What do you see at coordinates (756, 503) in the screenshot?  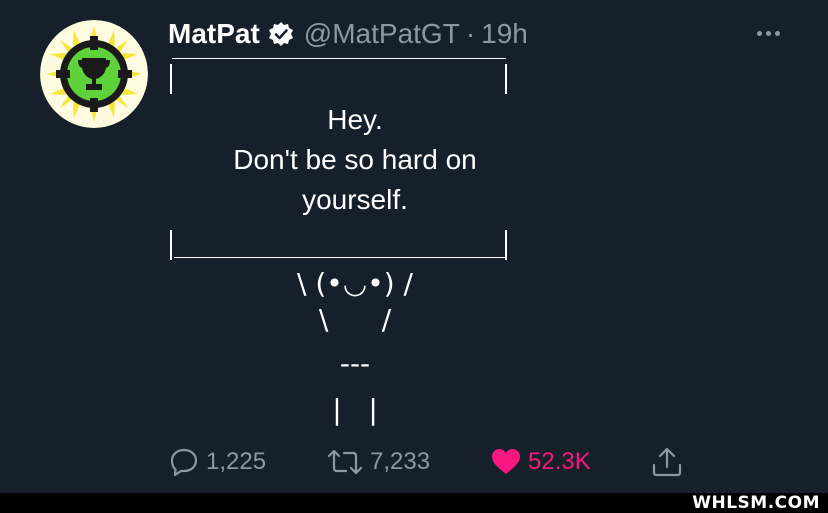 I see `watermark-text: WHLSM.COM` at bounding box center [756, 503].